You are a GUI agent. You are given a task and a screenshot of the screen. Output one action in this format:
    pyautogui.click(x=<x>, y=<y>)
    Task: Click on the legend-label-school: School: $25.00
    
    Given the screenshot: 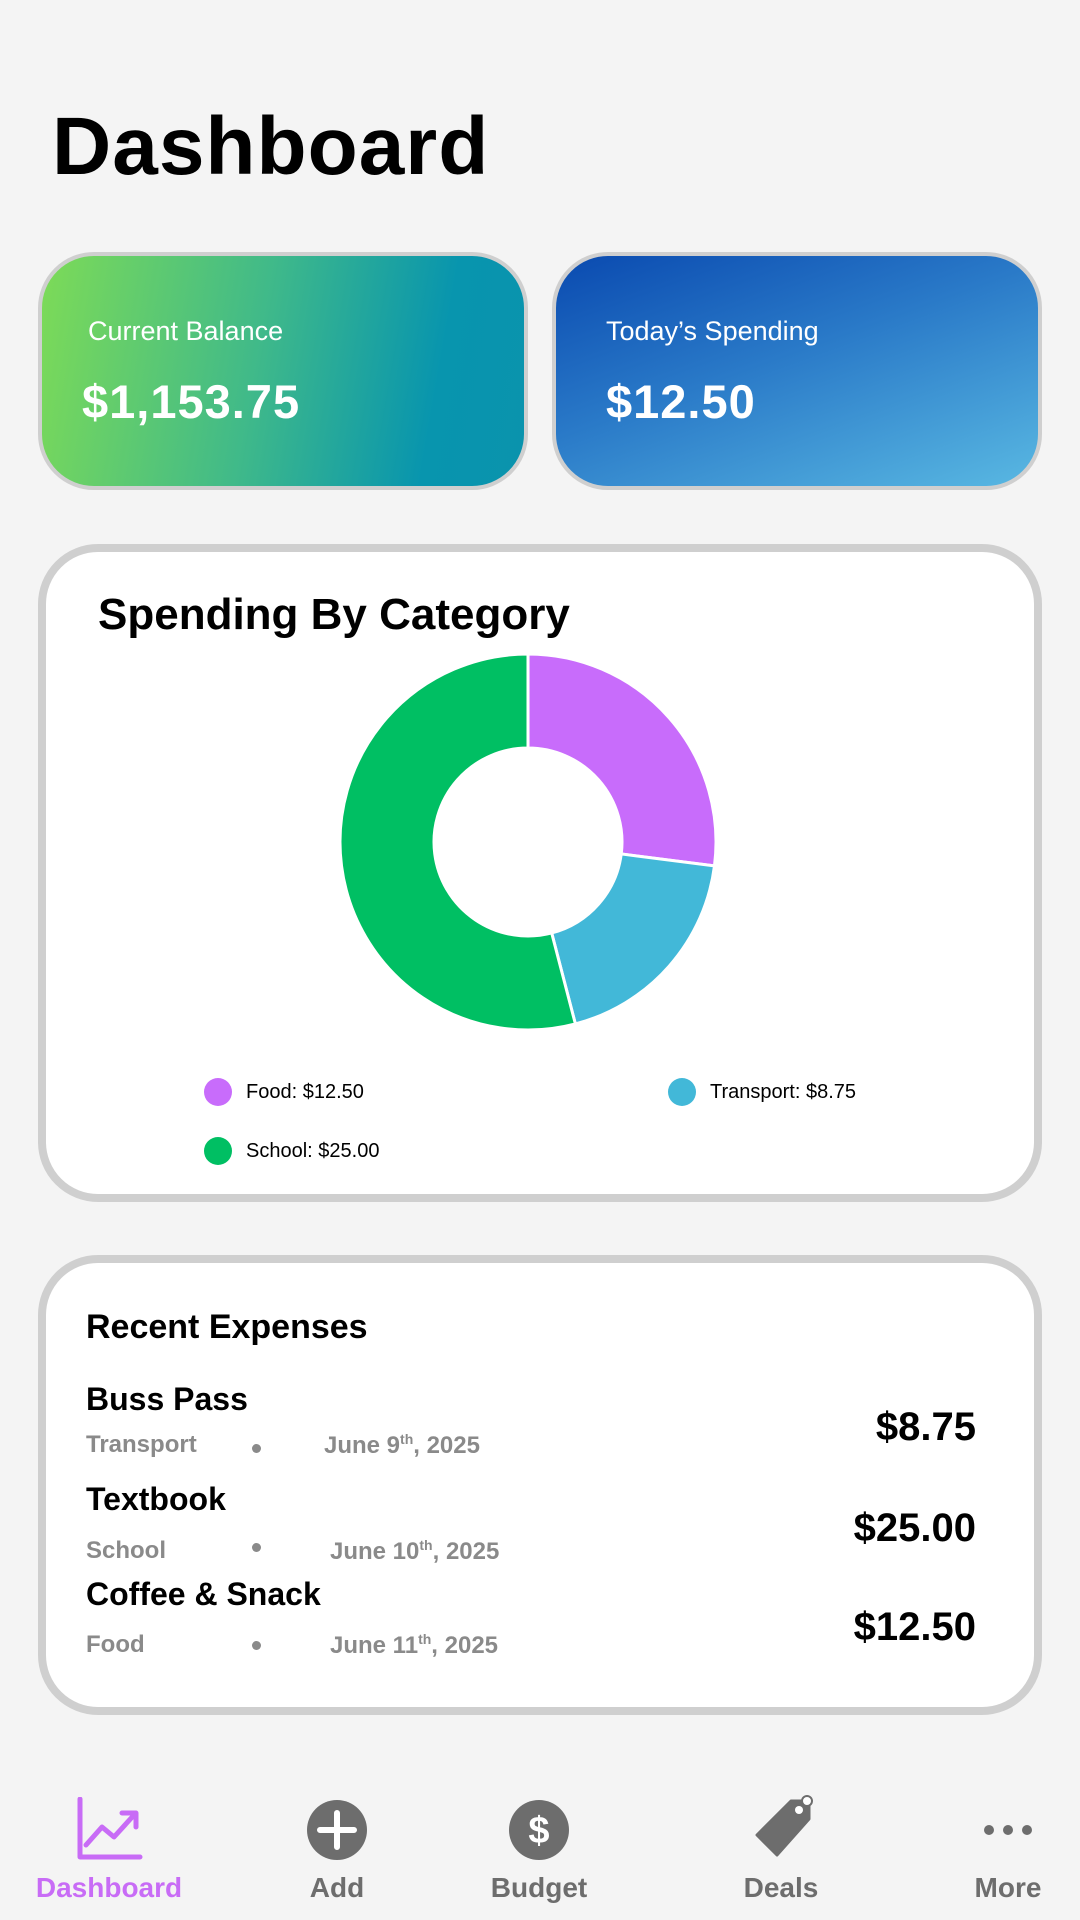 What is the action you would take?
    pyautogui.click(x=313, y=1150)
    